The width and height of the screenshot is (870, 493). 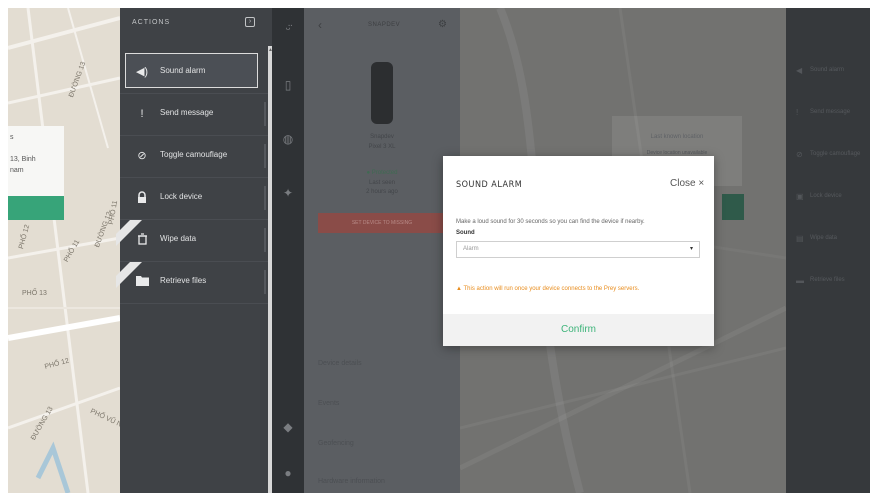 I want to click on address-text: 13, Binh nam, so click(x=23, y=165).